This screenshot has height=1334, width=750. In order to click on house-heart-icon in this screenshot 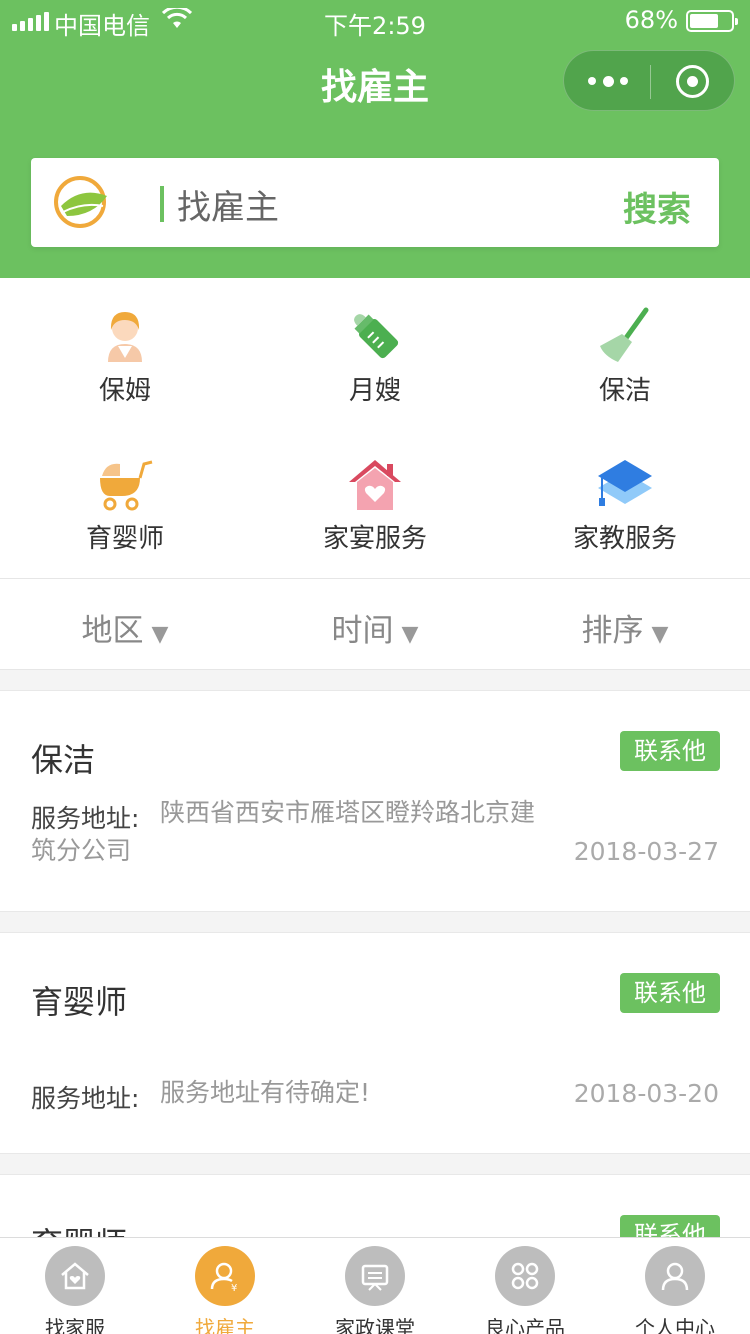, I will do `click(375, 485)`.